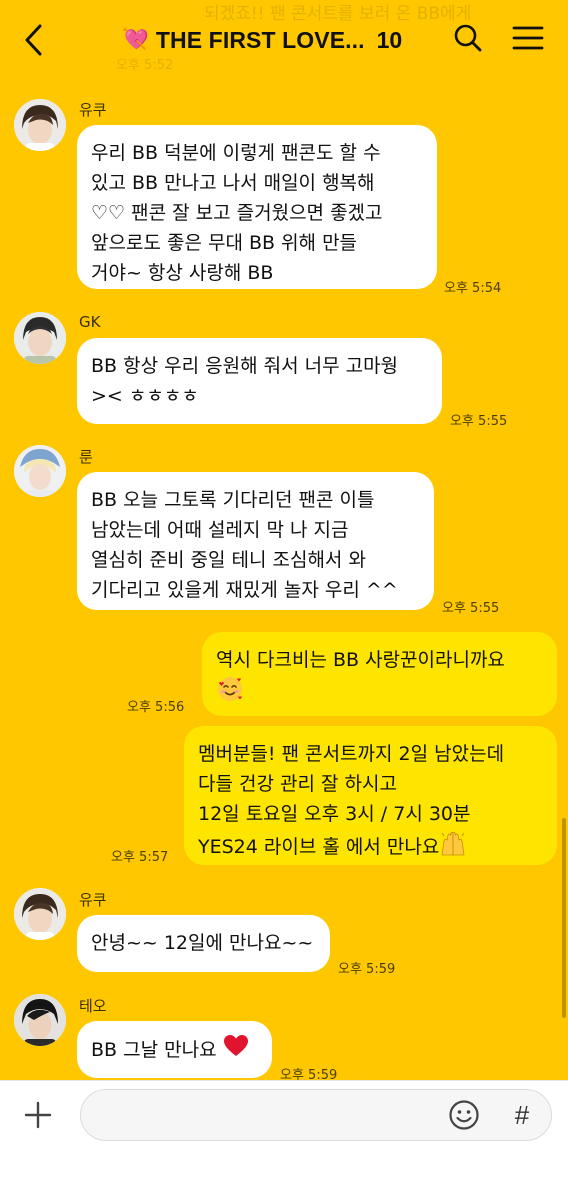 This screenshot has width=568, height=1201. I want to click on message-bubble: BB 그날 만나요, so click(174, 1049).